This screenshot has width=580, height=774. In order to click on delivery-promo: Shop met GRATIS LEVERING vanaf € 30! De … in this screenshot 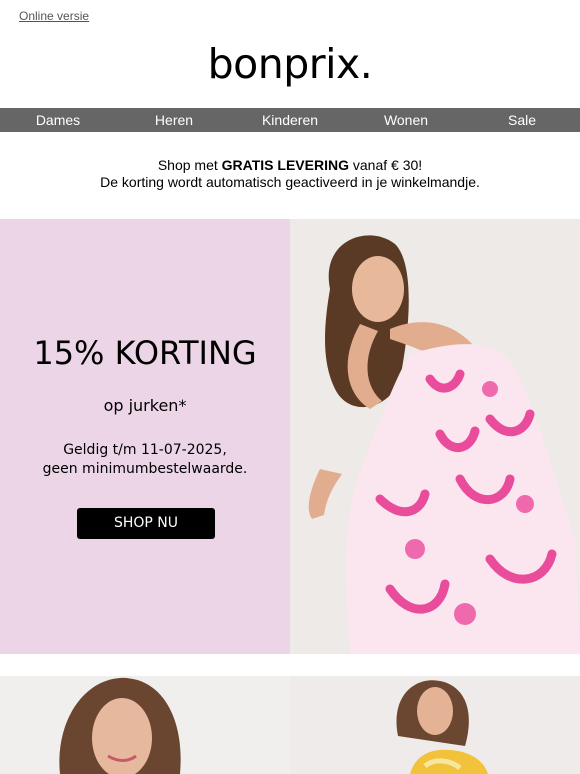, I will do `click(290, 174)`.